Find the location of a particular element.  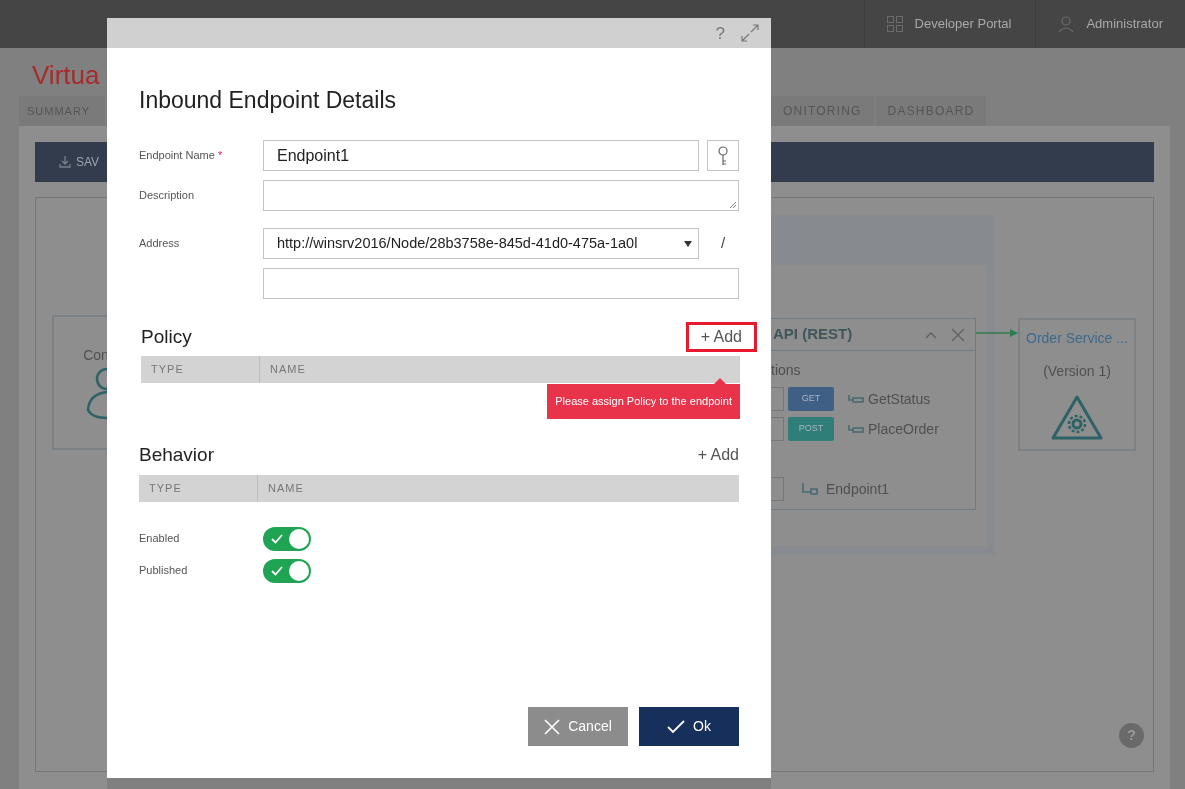

method-badge: GET is located at coordinates (811, 399).